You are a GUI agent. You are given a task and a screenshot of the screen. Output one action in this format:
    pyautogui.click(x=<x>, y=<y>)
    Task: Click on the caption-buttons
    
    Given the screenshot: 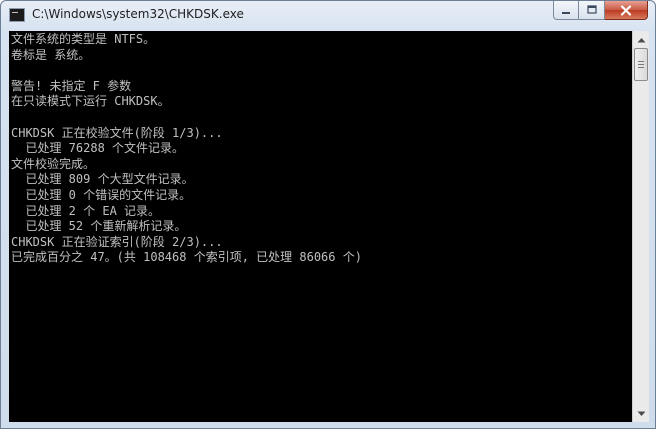 What is the action you would take?
    pyautogui.click(x=600, y=11)
    